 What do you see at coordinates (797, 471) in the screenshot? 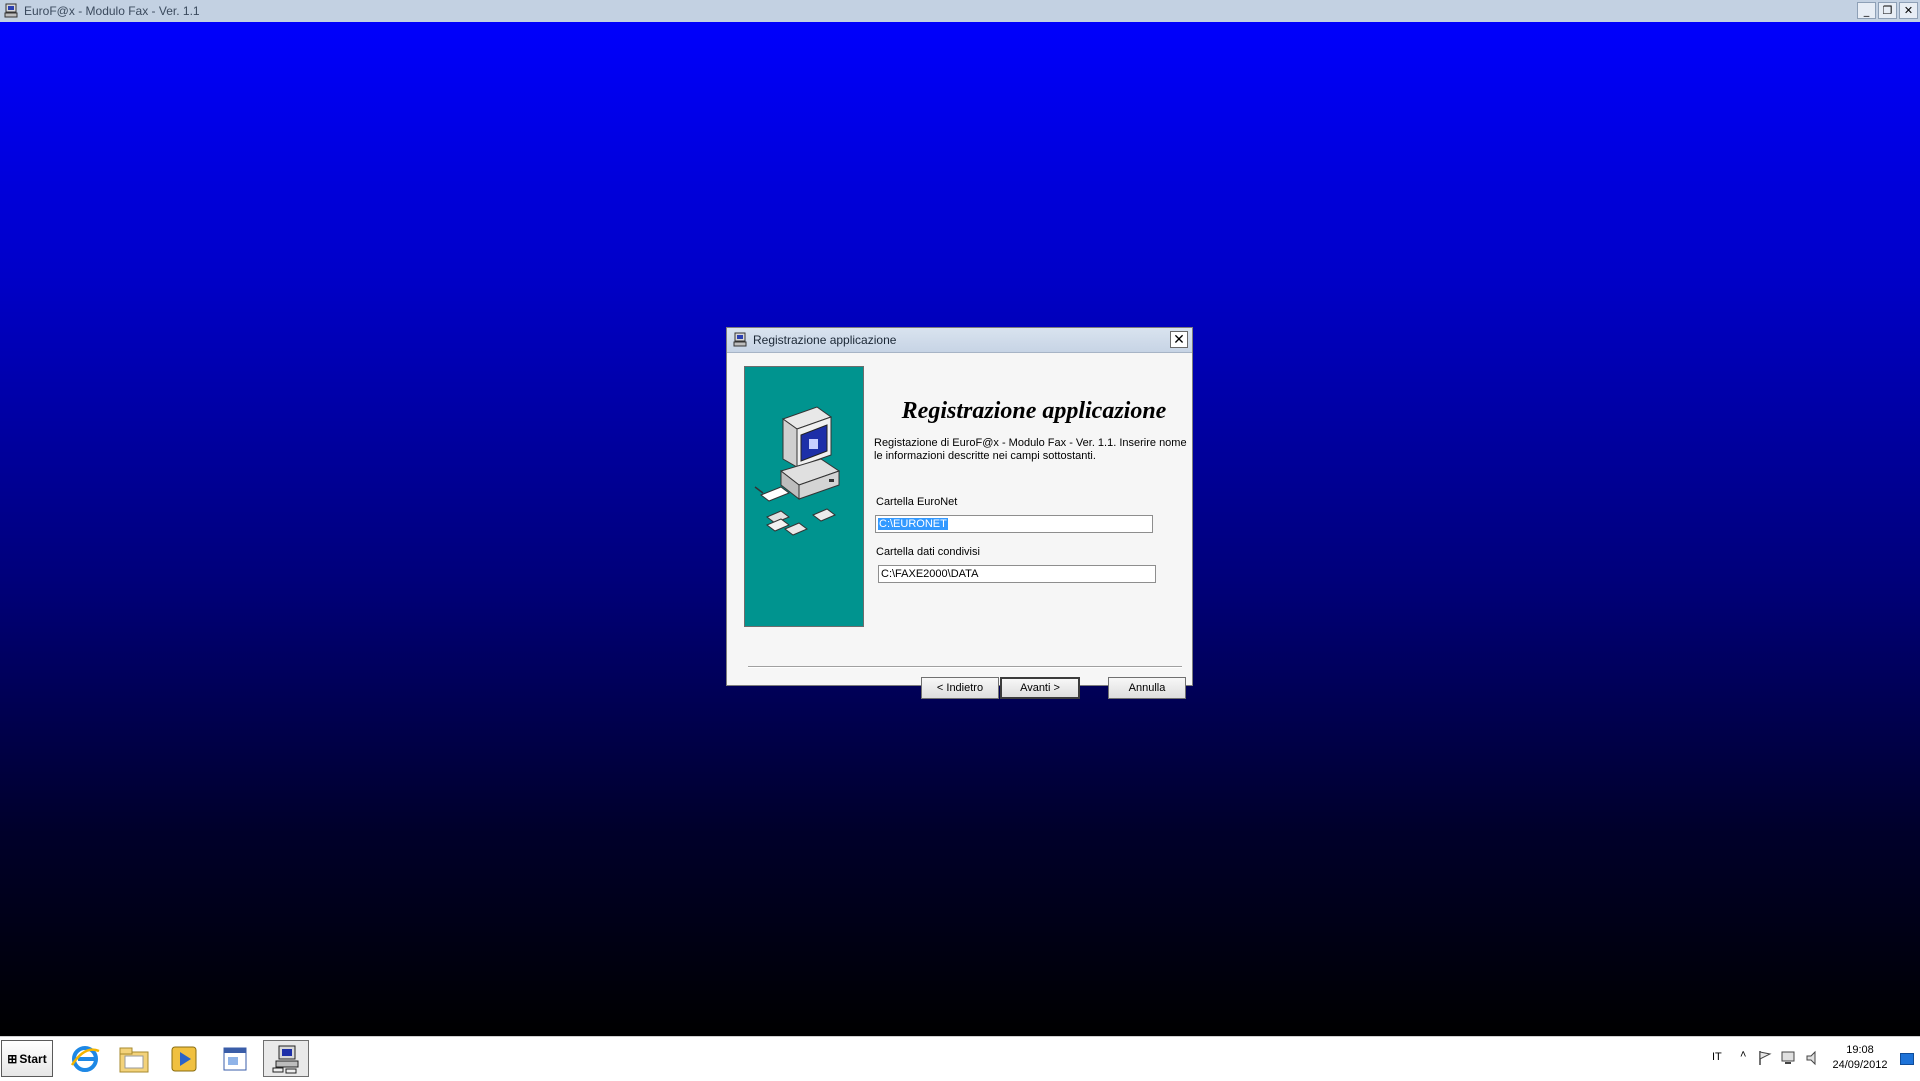
I see `computer-illustration-icon` at bounding box center [797, 471].